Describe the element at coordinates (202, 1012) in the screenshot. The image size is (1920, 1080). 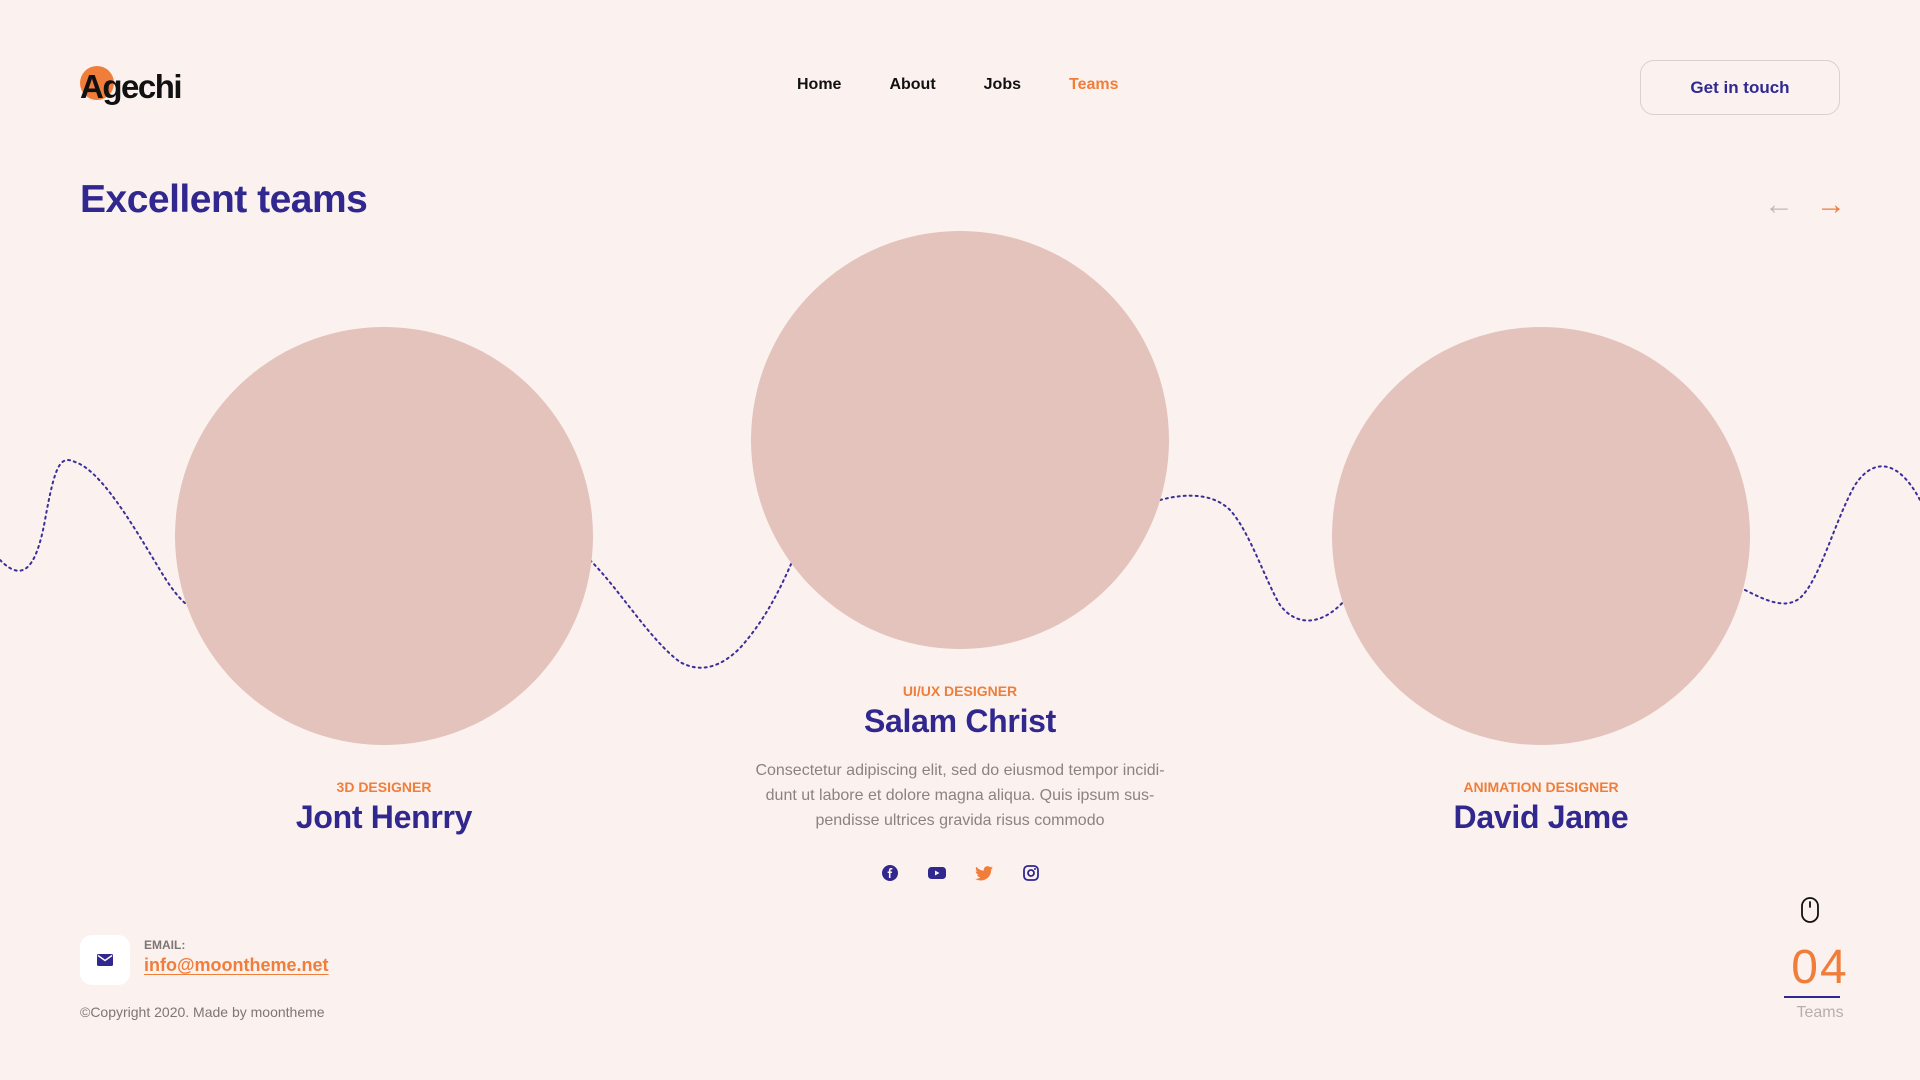
I see `copyright: ©Copyright 2020. Made by moontheme` at that location.